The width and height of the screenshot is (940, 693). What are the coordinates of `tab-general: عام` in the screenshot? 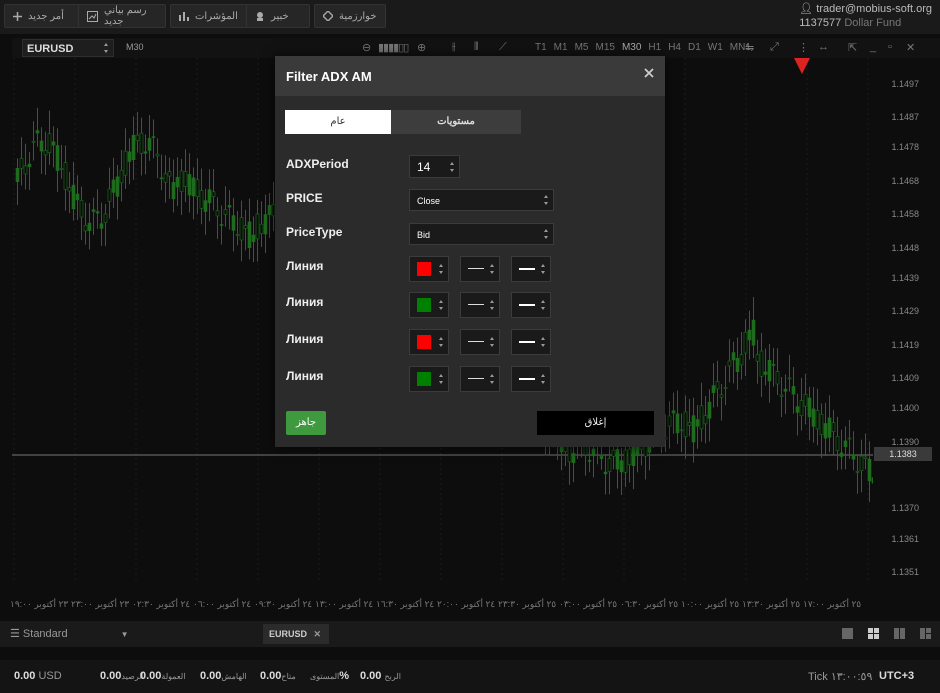 It's located at (338, 122).